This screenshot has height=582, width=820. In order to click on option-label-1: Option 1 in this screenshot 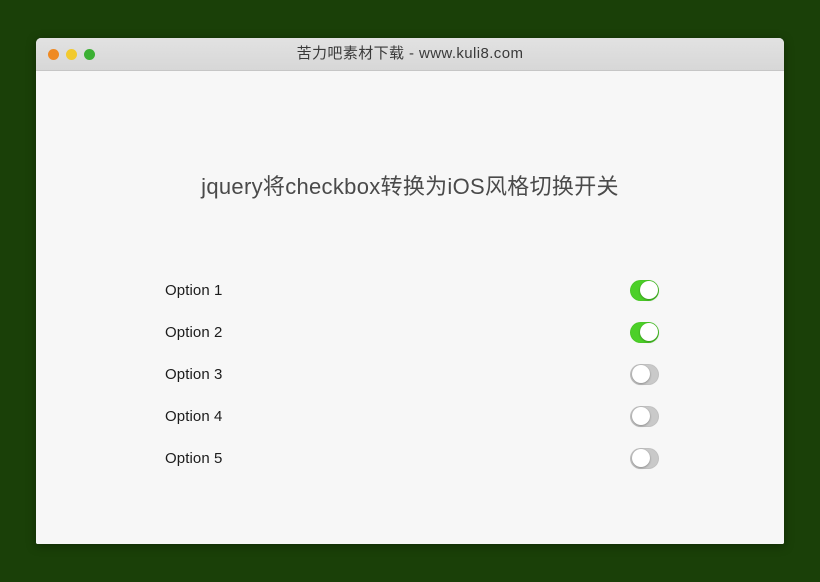, I will do `click(194, 290)`.